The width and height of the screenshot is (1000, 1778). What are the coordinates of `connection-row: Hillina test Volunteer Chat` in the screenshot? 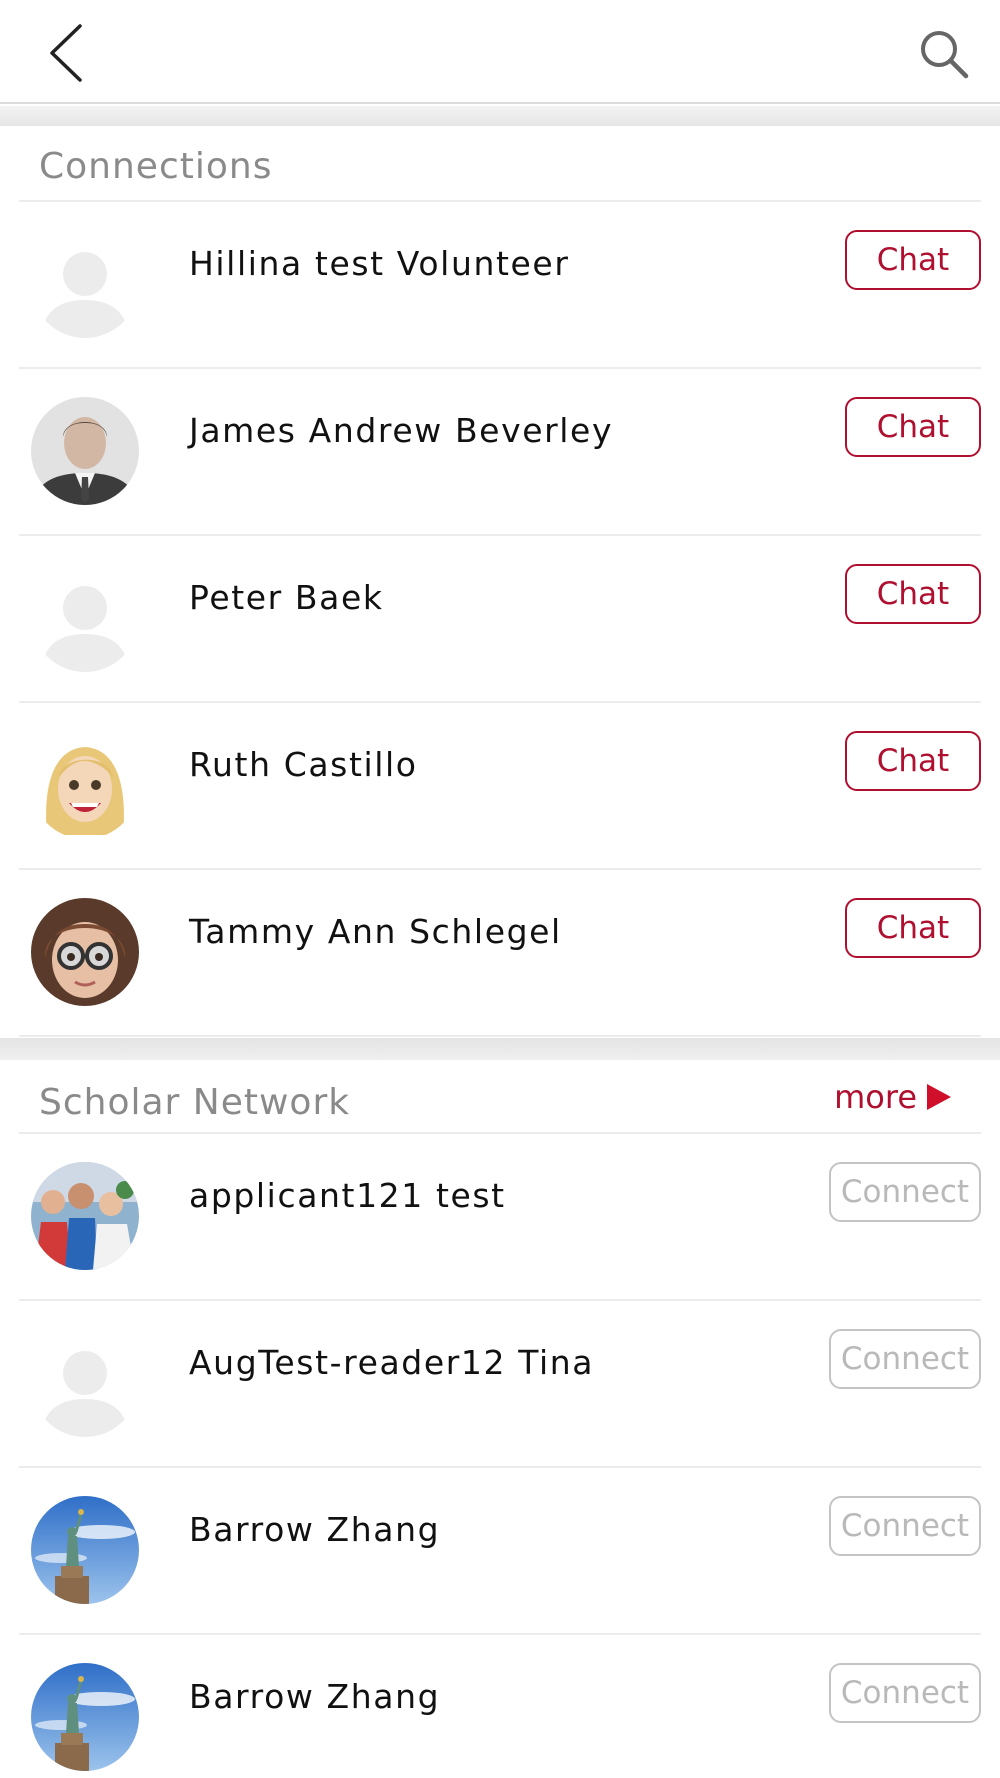 It's located at (500, 285).